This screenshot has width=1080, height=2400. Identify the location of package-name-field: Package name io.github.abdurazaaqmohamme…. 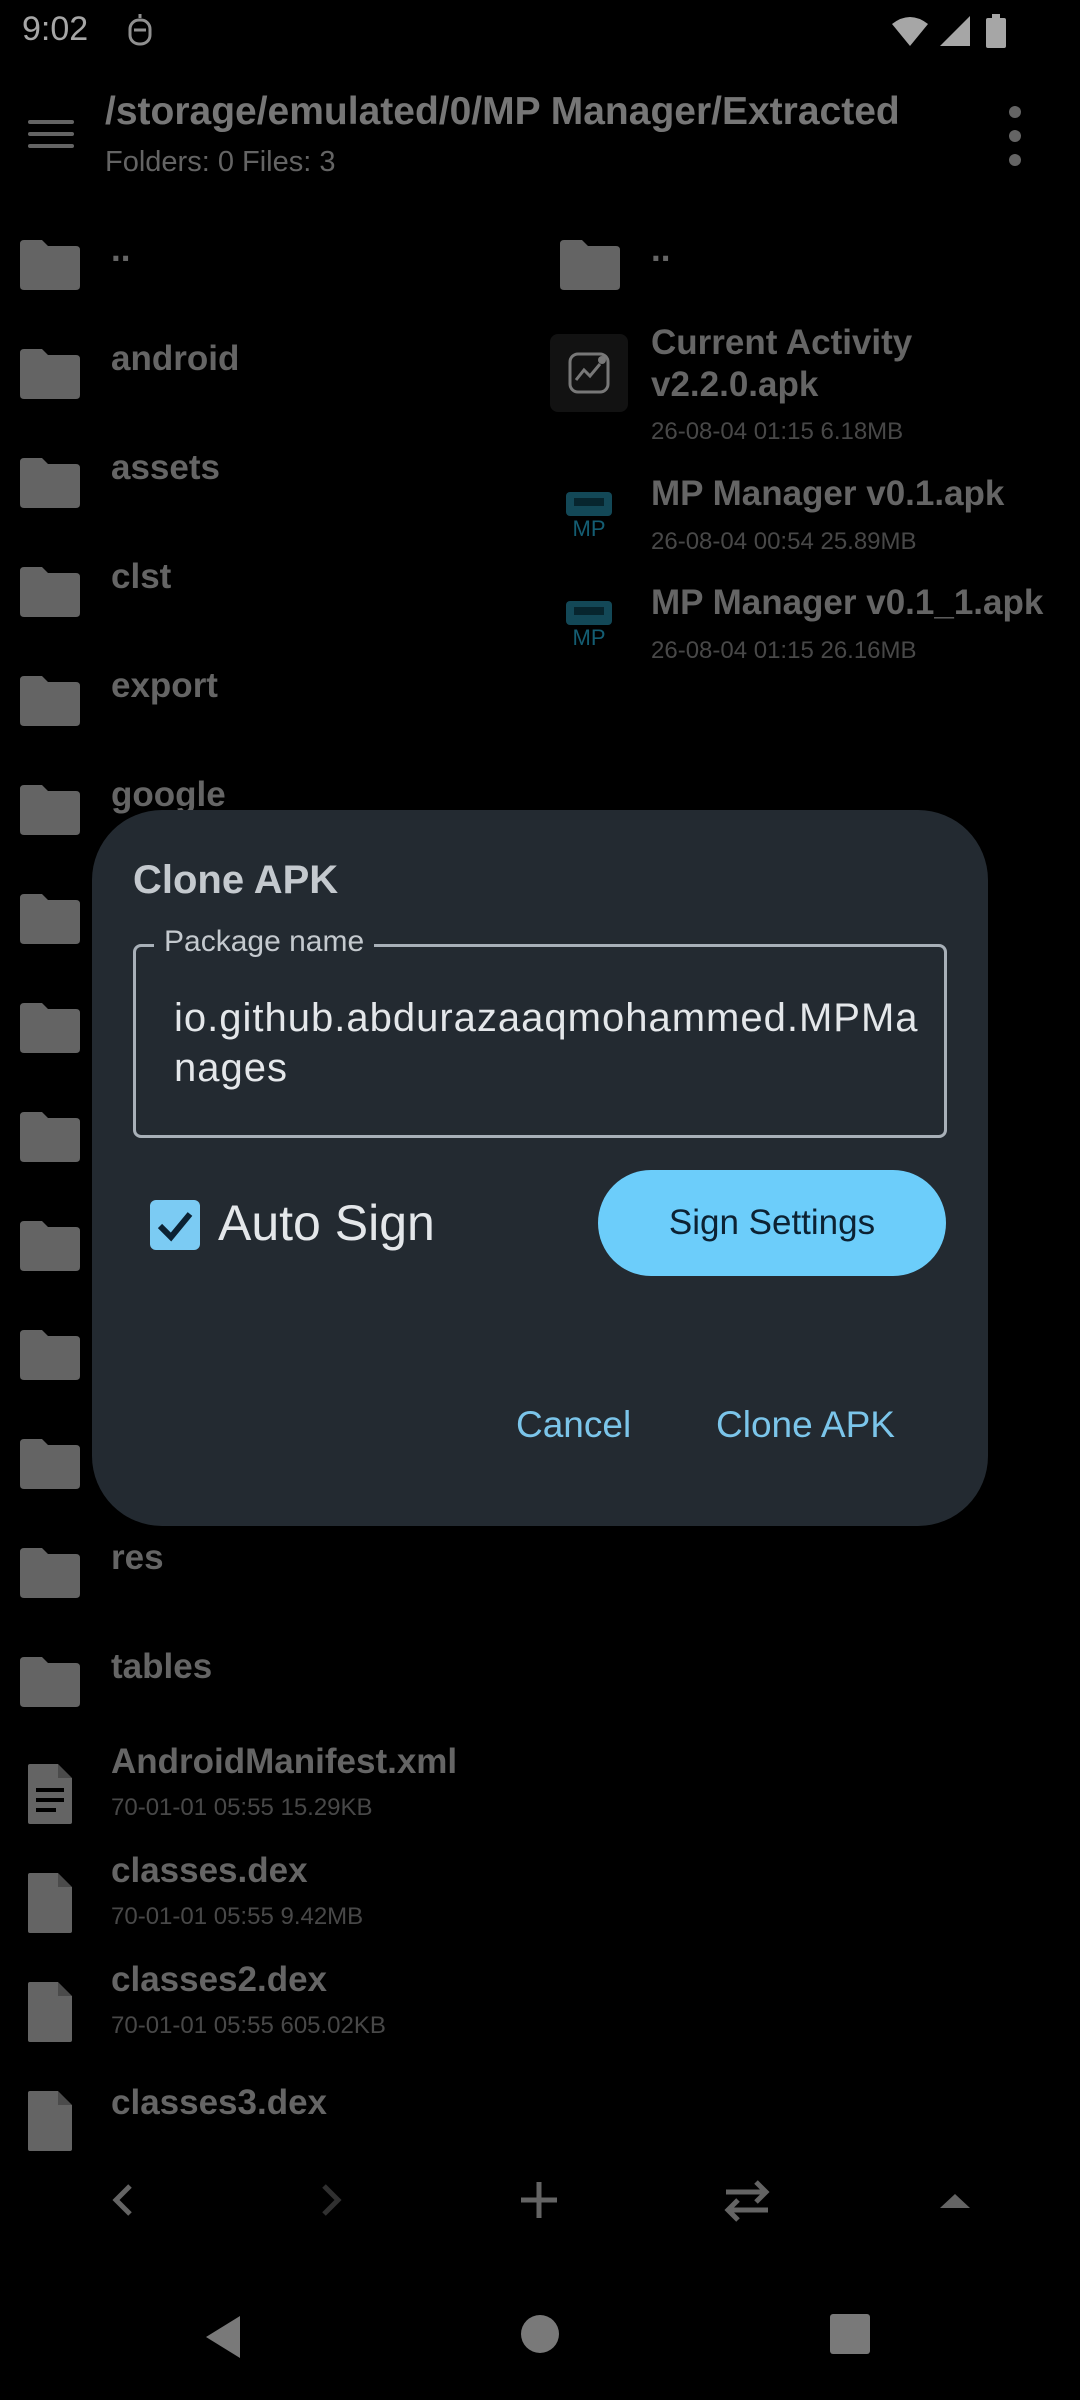
(540, 1031).